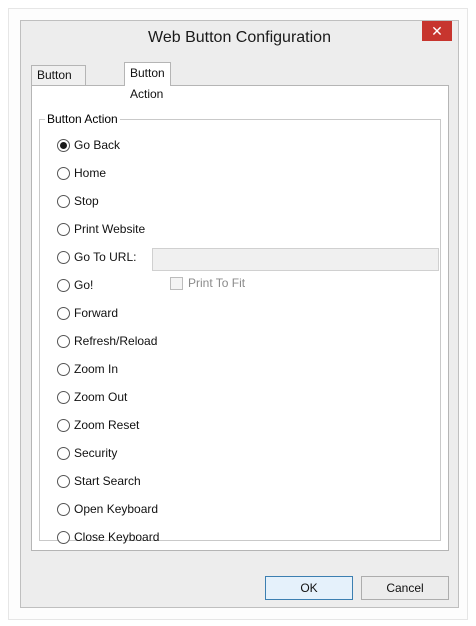  I want to click on radio-option: Go To URL:, so click(96, 257).